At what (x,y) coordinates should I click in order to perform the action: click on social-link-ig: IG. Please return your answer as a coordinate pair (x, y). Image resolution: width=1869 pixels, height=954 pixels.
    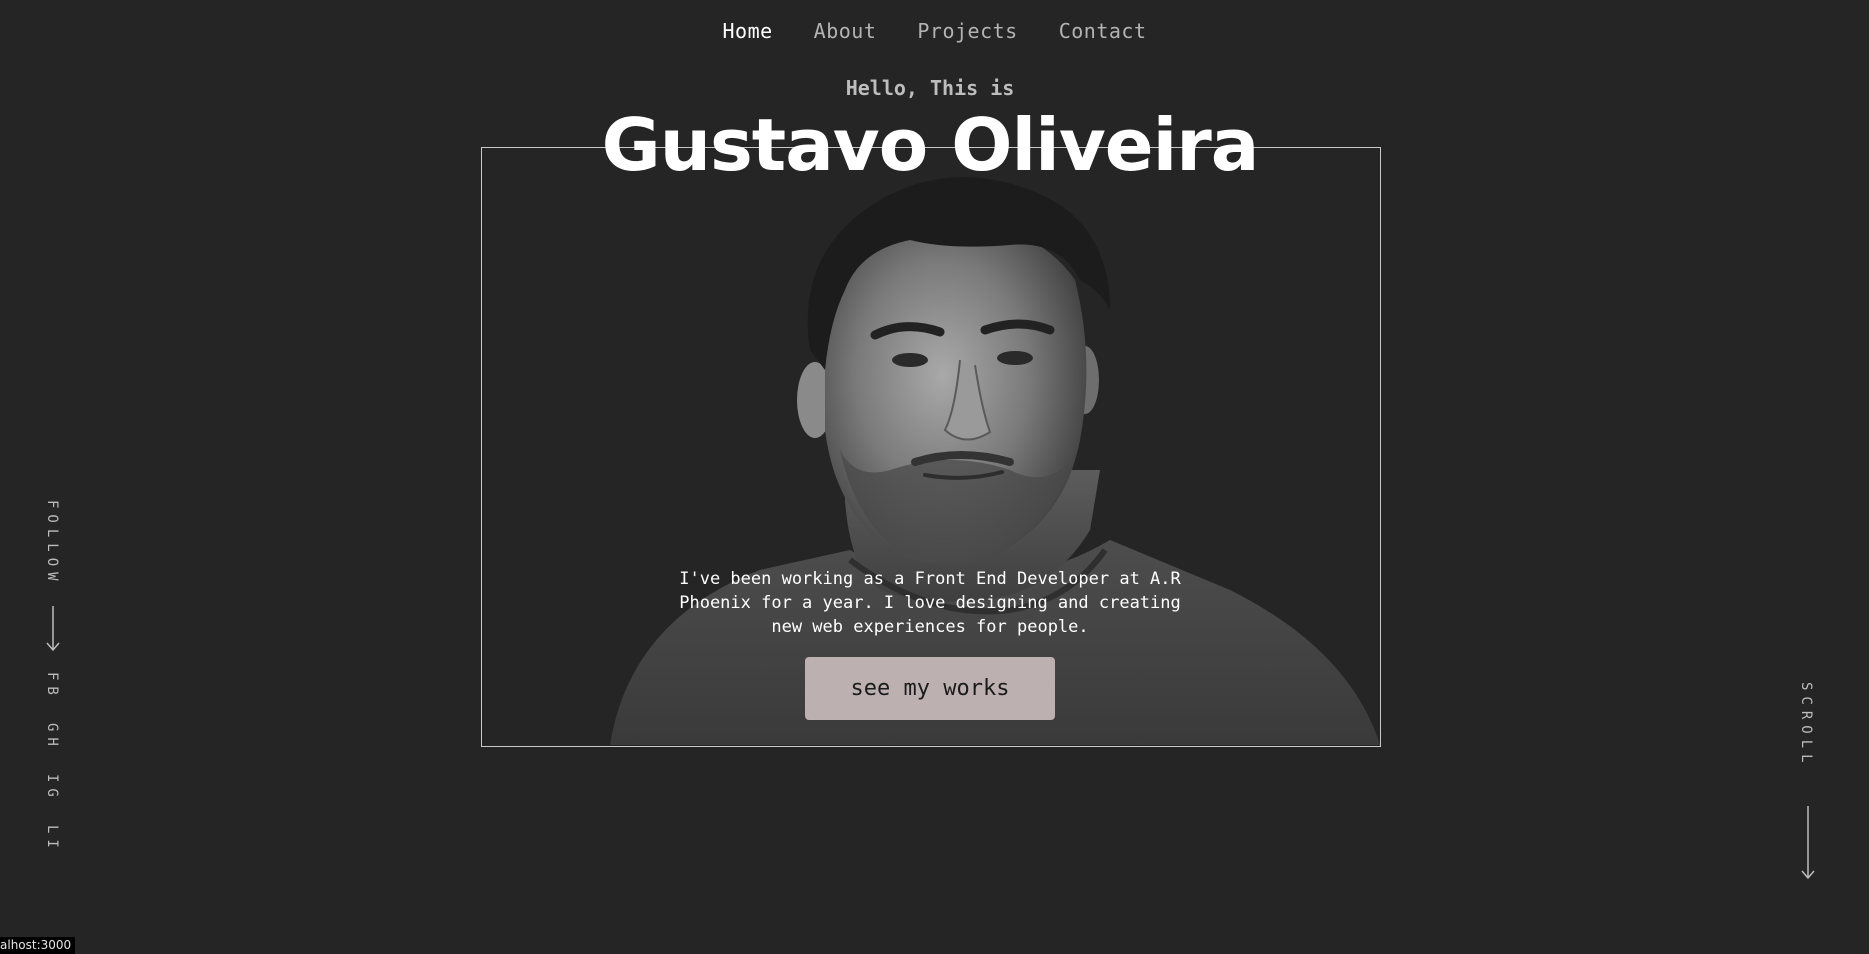
    Looking at the image, I should click on (52, 788).